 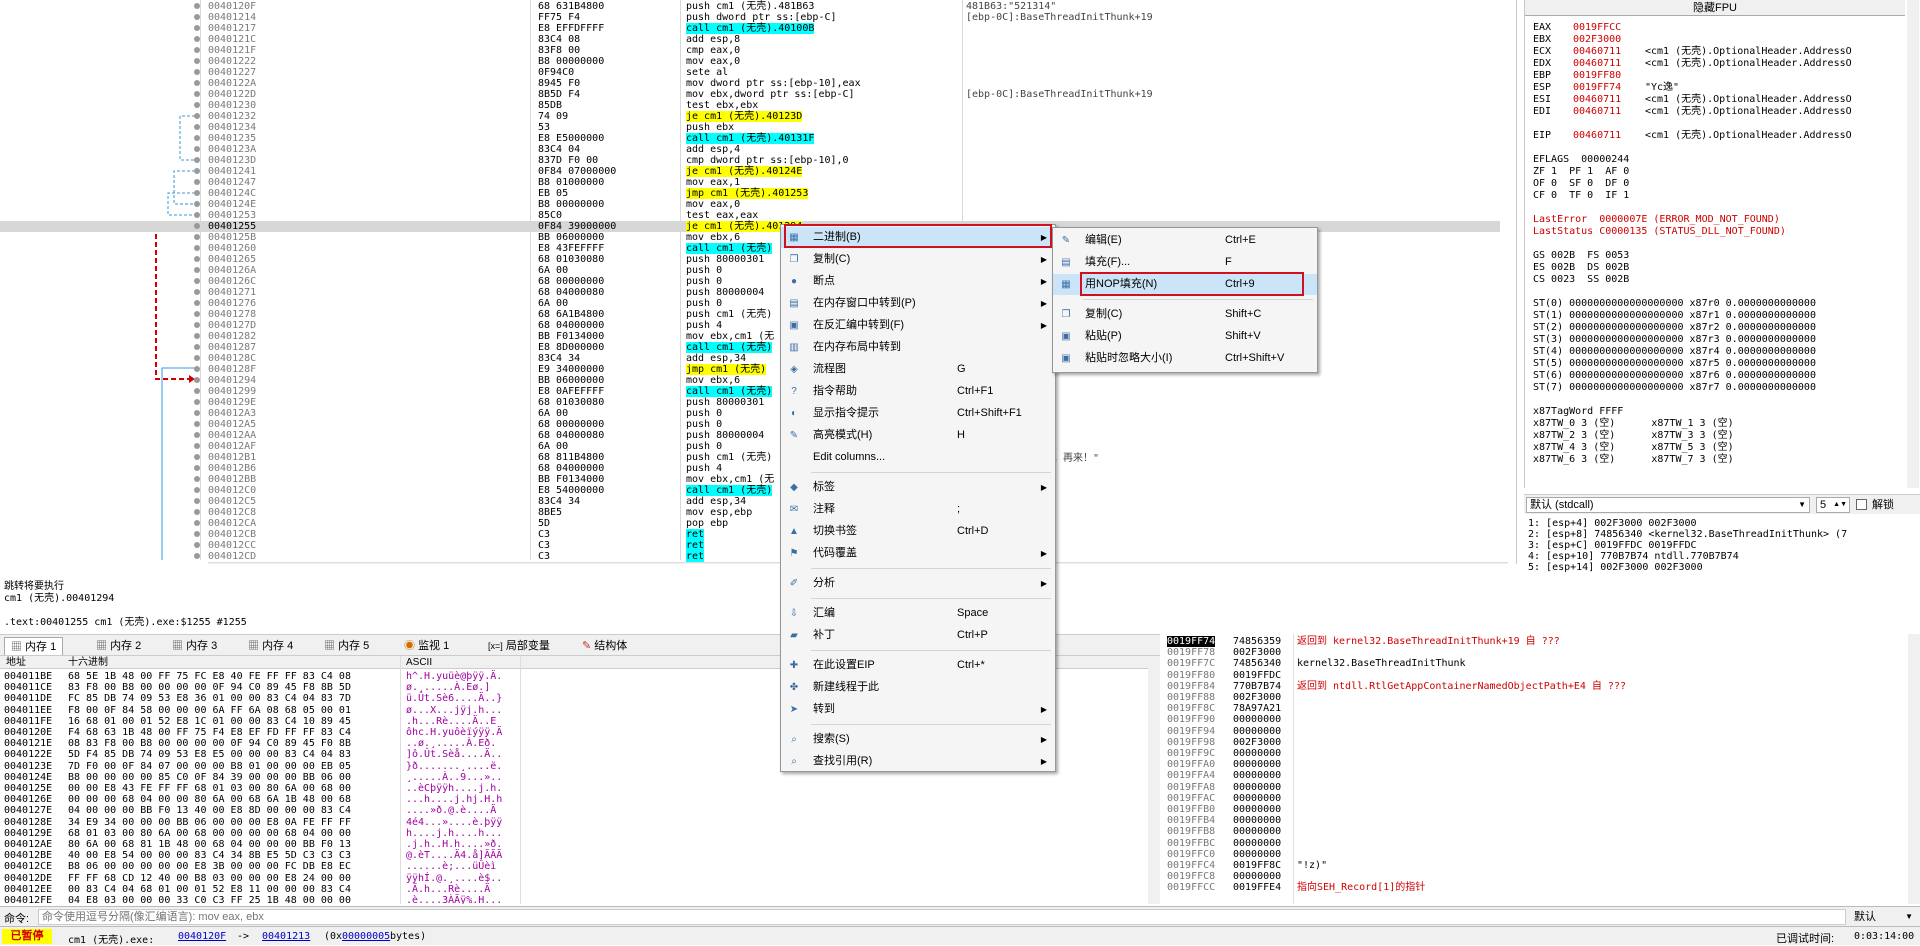 I want to click on disasm-row: 004012B1 68 811B4800 push cm1 (无壳), so click(x=750, y=457).